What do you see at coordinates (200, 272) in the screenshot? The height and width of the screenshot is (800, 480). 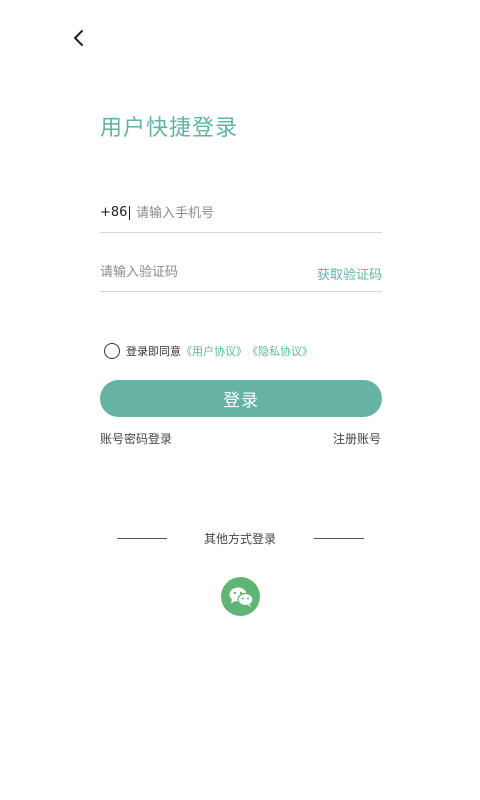 I see `verification-code-input` at bounding box center [200, 272].